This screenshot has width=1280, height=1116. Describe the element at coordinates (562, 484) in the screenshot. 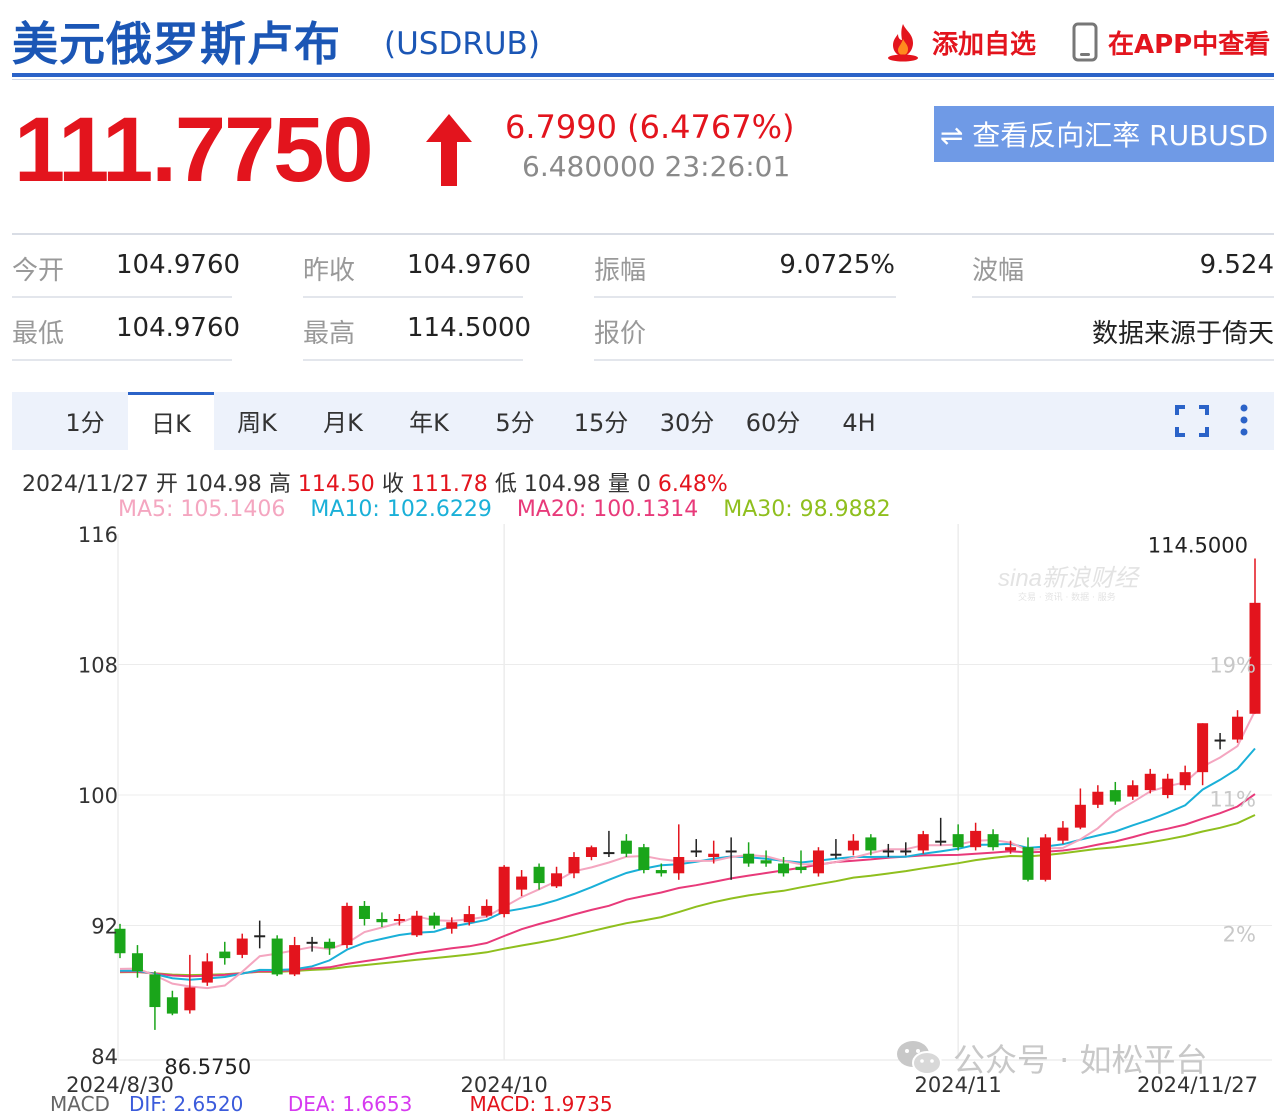

I see `ohlc-low: 104.98` at that location.